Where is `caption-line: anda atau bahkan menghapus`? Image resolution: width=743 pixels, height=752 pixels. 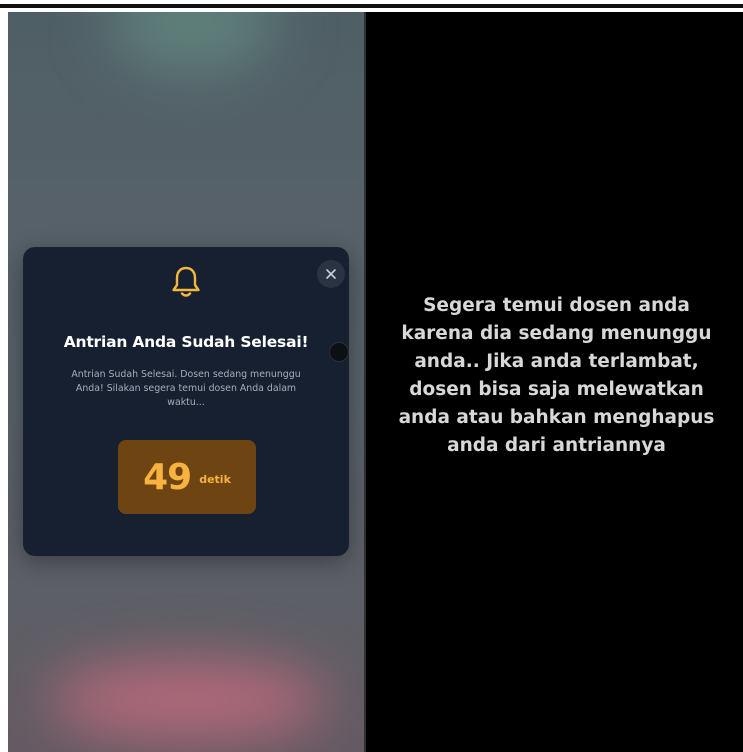
caption-line: anda atau bahkan menghapus is located at coordinates (556, 417).